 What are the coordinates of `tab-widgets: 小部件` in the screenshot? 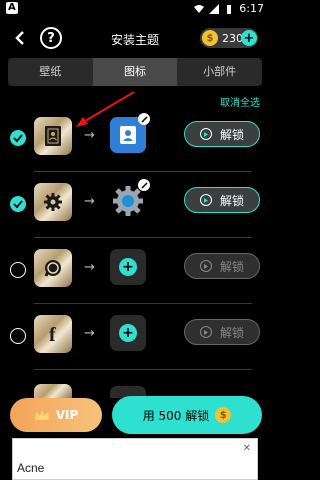 It's located at (219, 72).